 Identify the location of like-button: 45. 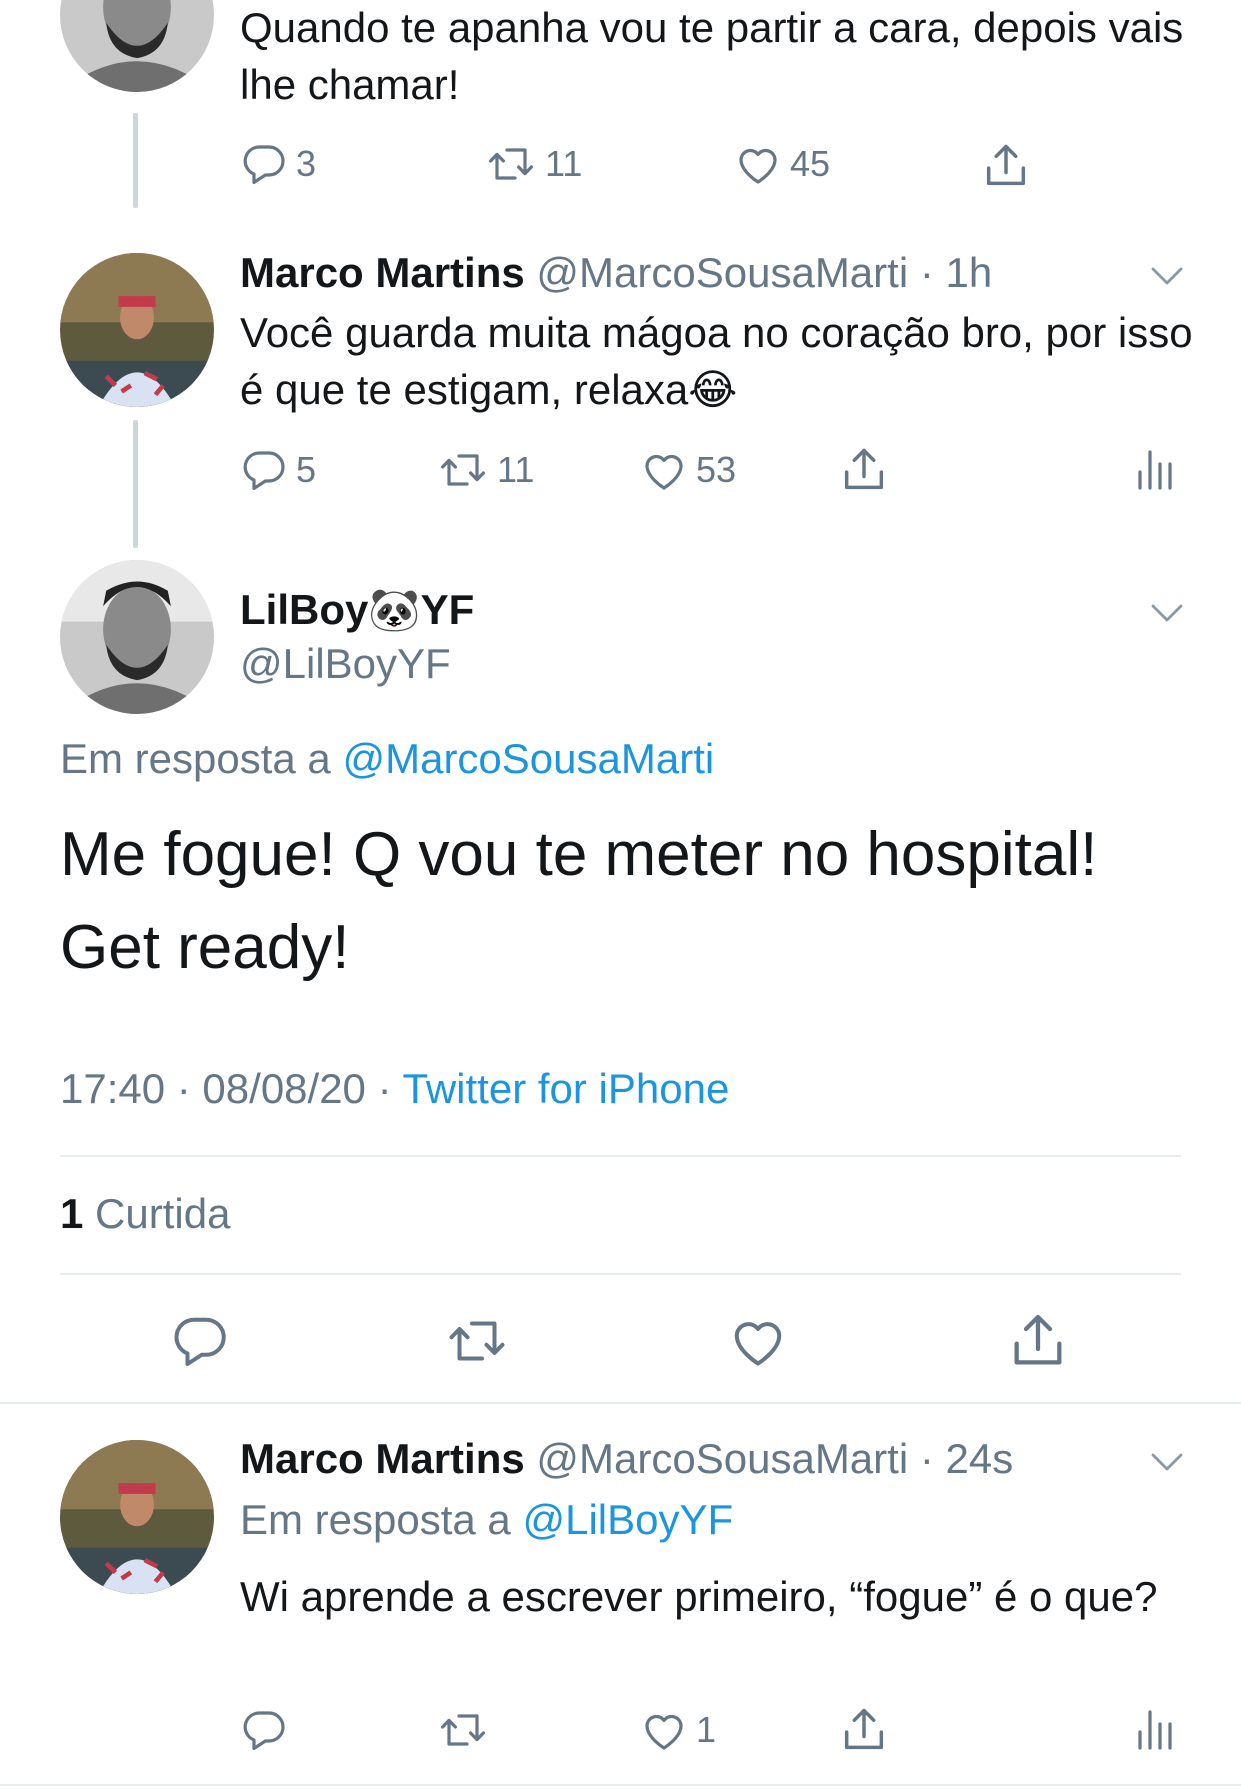
(782, 164).